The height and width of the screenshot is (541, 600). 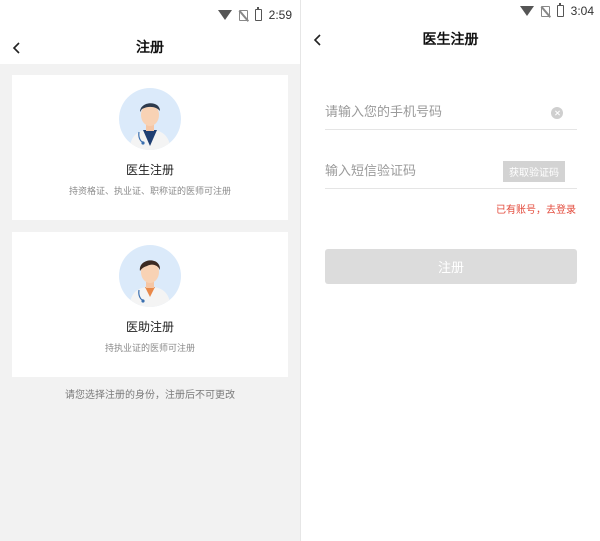 What do you see at coordinates (149, 349) in the screenshot?
I see `assistant-register-subtitle: 持执业证的医师可注册` at bounding box center [149, 349].